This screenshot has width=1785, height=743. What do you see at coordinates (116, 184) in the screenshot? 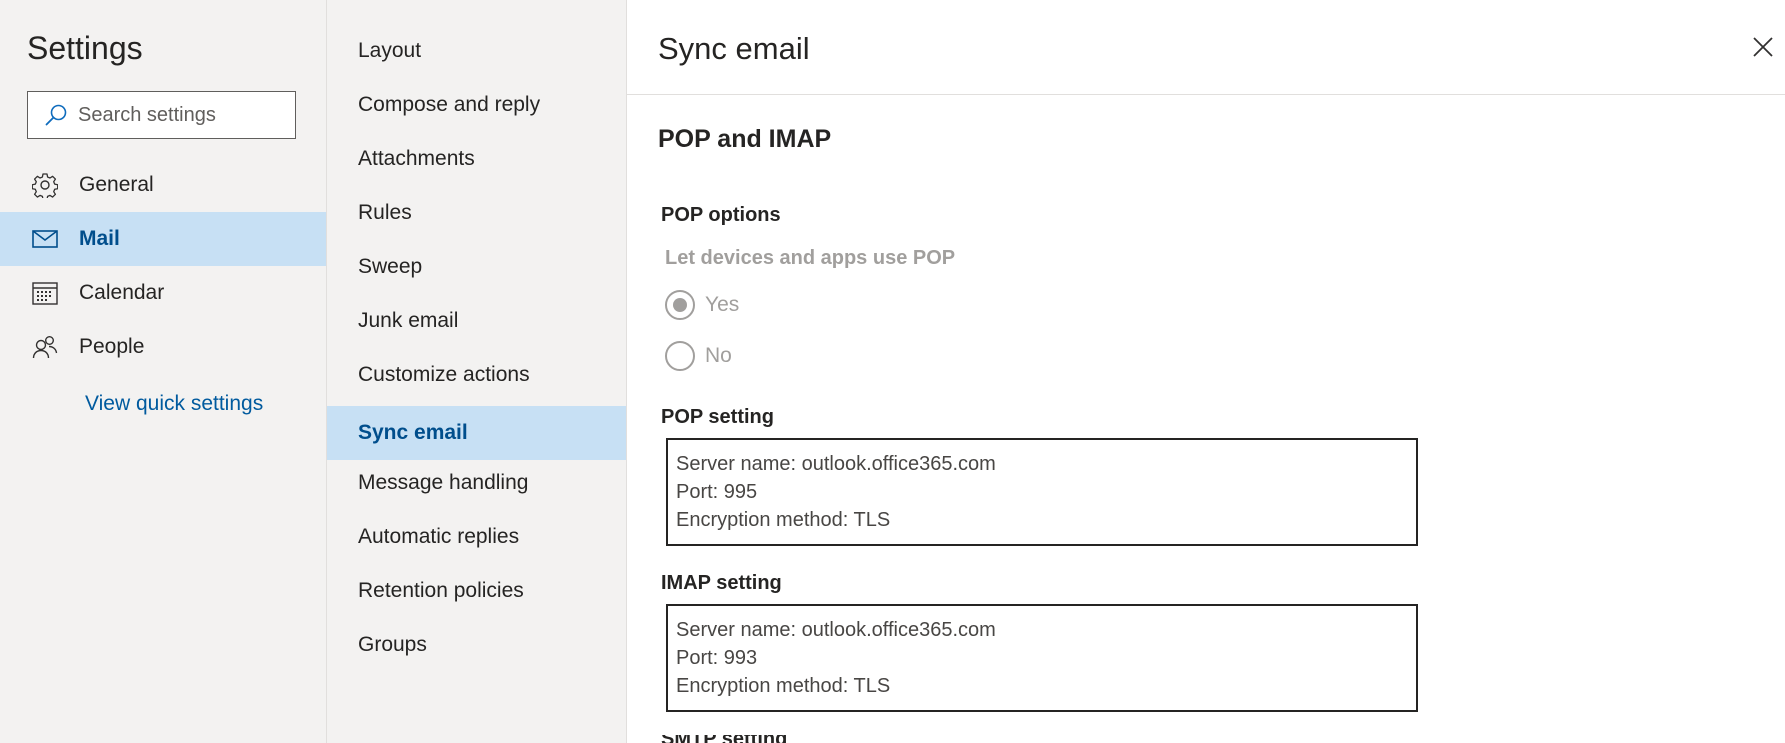
I see `nav-item-label: General` at bounding box center [116, 184].